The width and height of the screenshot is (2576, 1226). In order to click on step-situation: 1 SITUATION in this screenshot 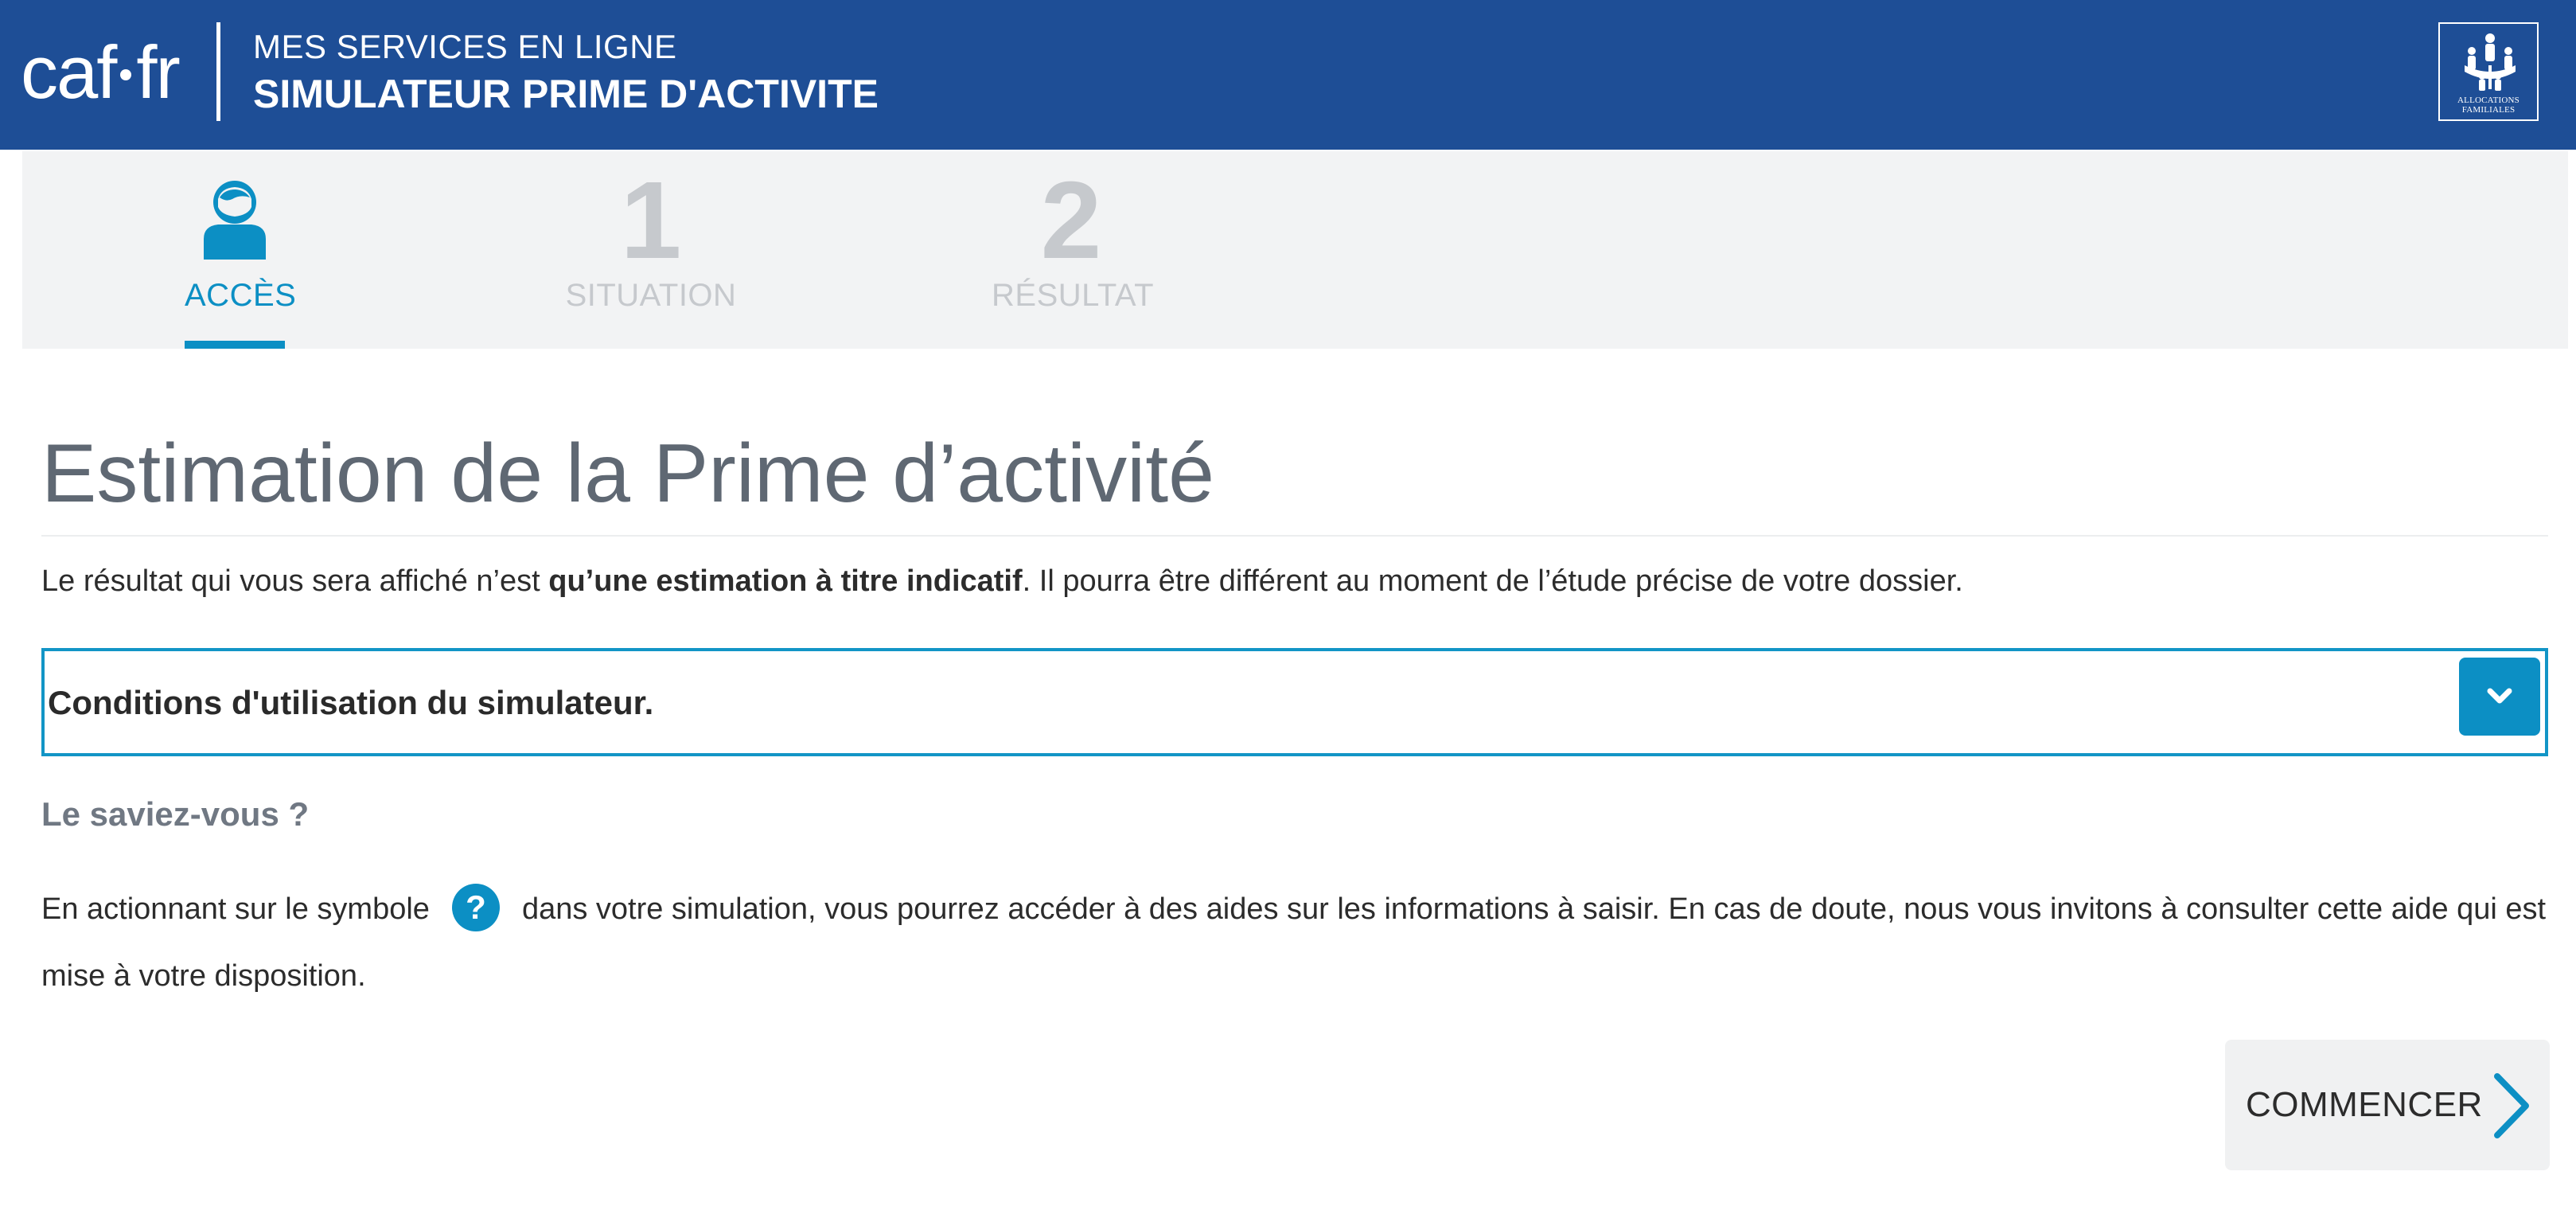, I will do `click(651, 250)`.